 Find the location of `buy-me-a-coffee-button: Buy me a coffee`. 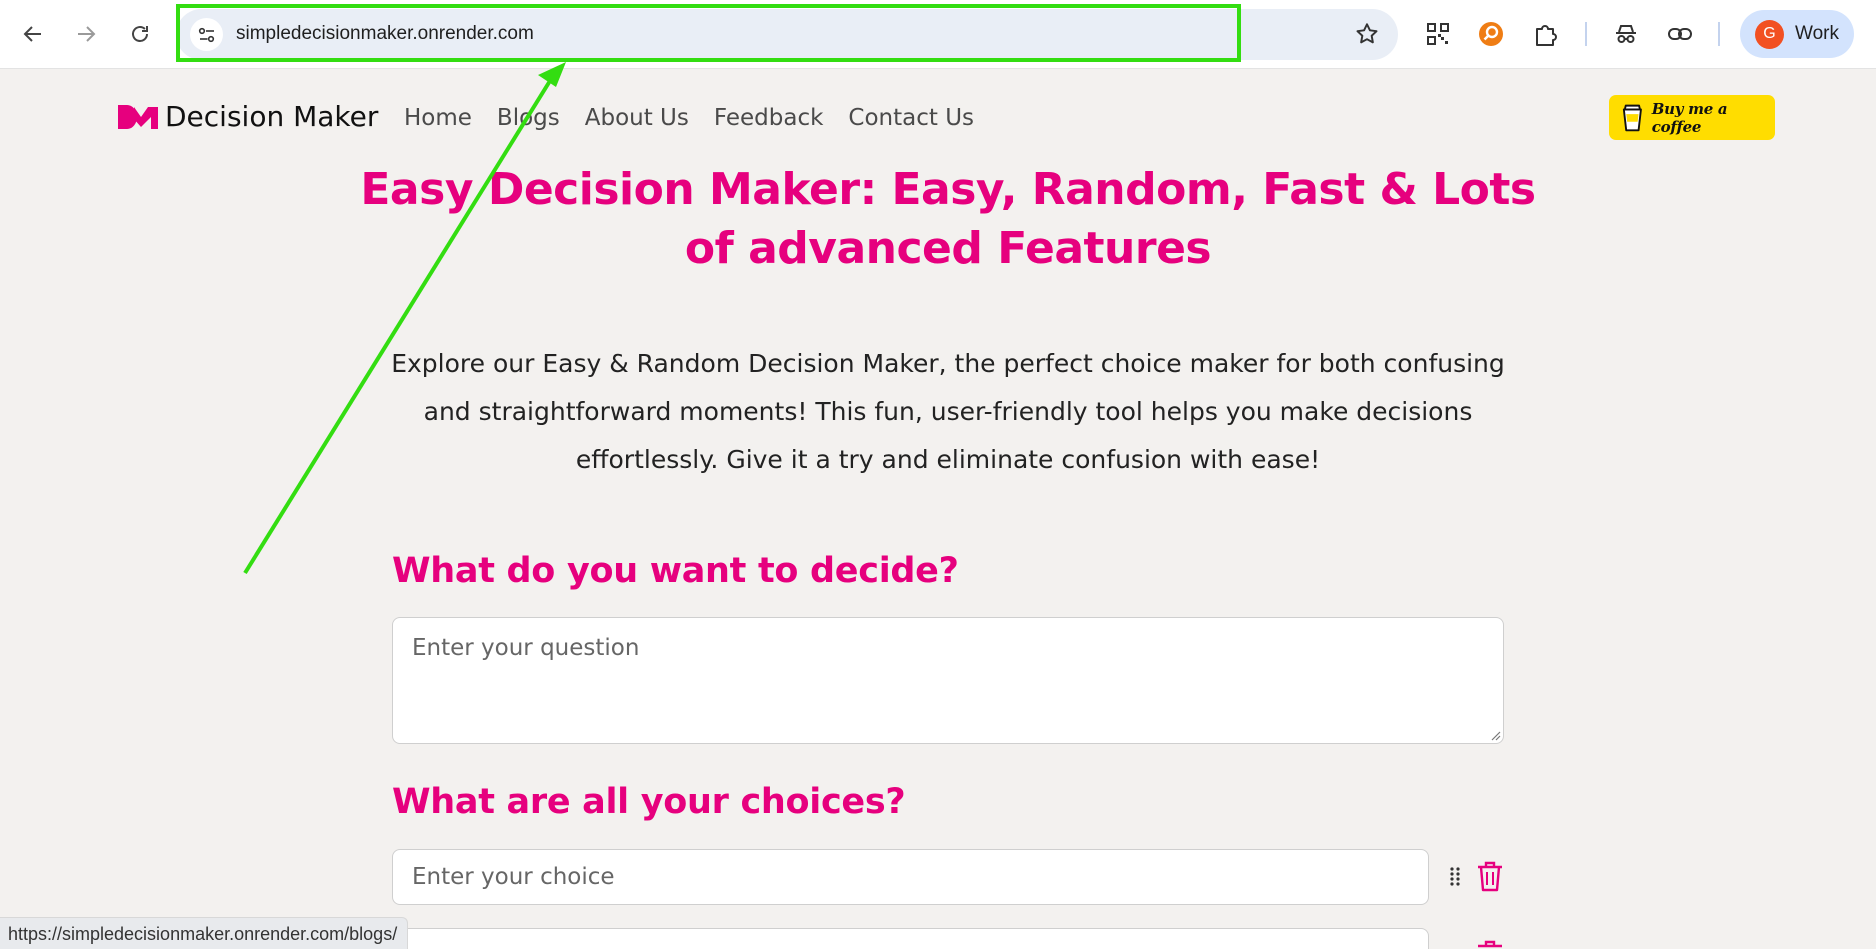

buy-me-a-coffee-button: Buy me a coffee is located at coordinates (1692, 117).